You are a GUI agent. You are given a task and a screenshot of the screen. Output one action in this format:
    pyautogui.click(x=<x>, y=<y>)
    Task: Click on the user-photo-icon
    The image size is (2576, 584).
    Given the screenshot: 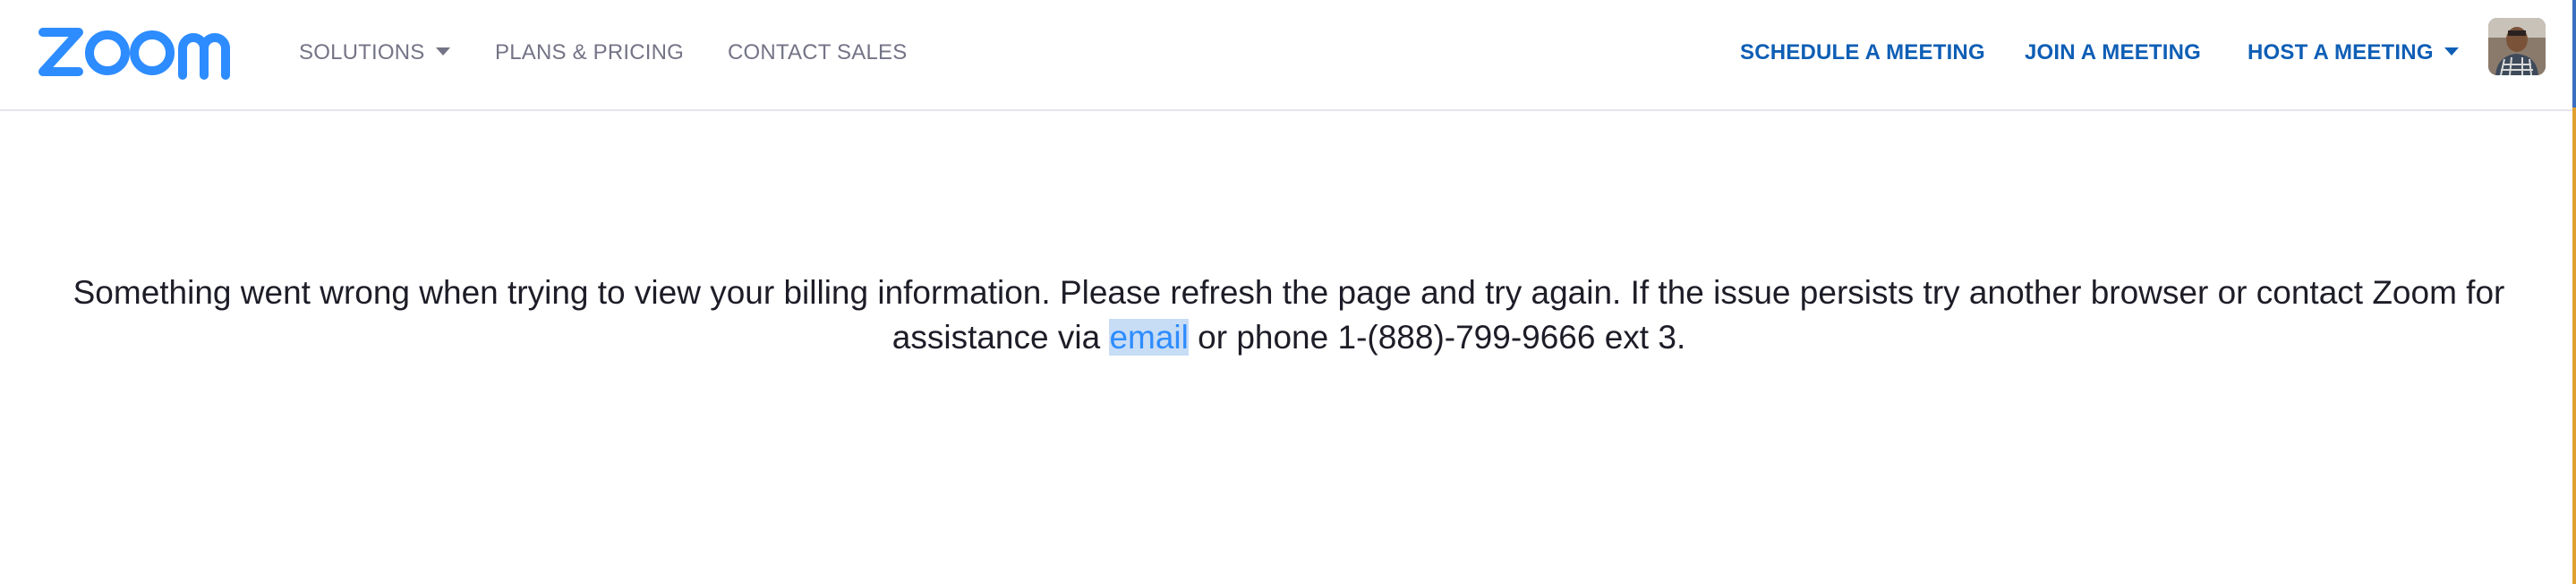 What is the action you would take?
    pyautogui.click(x=2517, y=47)
    